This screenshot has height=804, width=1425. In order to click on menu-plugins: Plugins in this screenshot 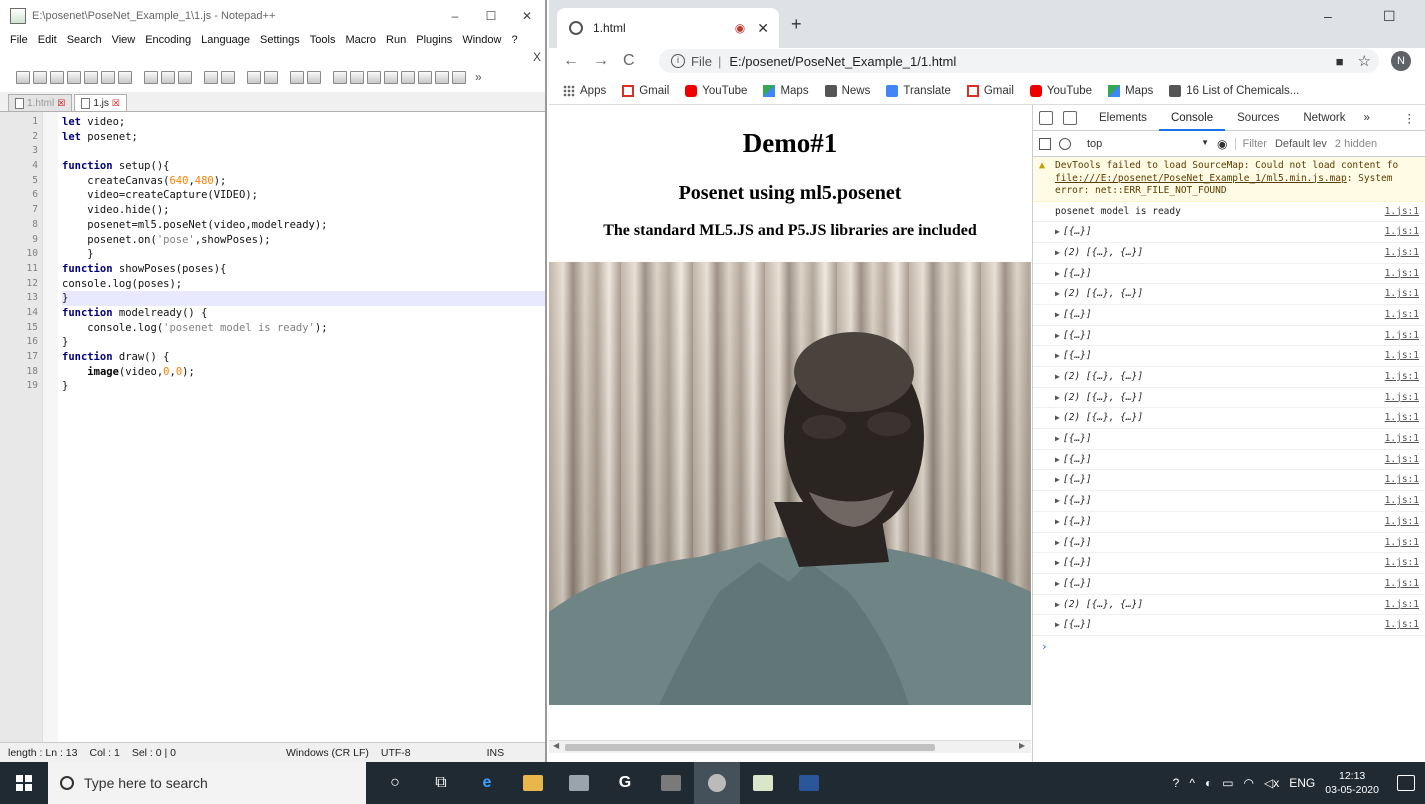, I will do `click(434, 40)`.